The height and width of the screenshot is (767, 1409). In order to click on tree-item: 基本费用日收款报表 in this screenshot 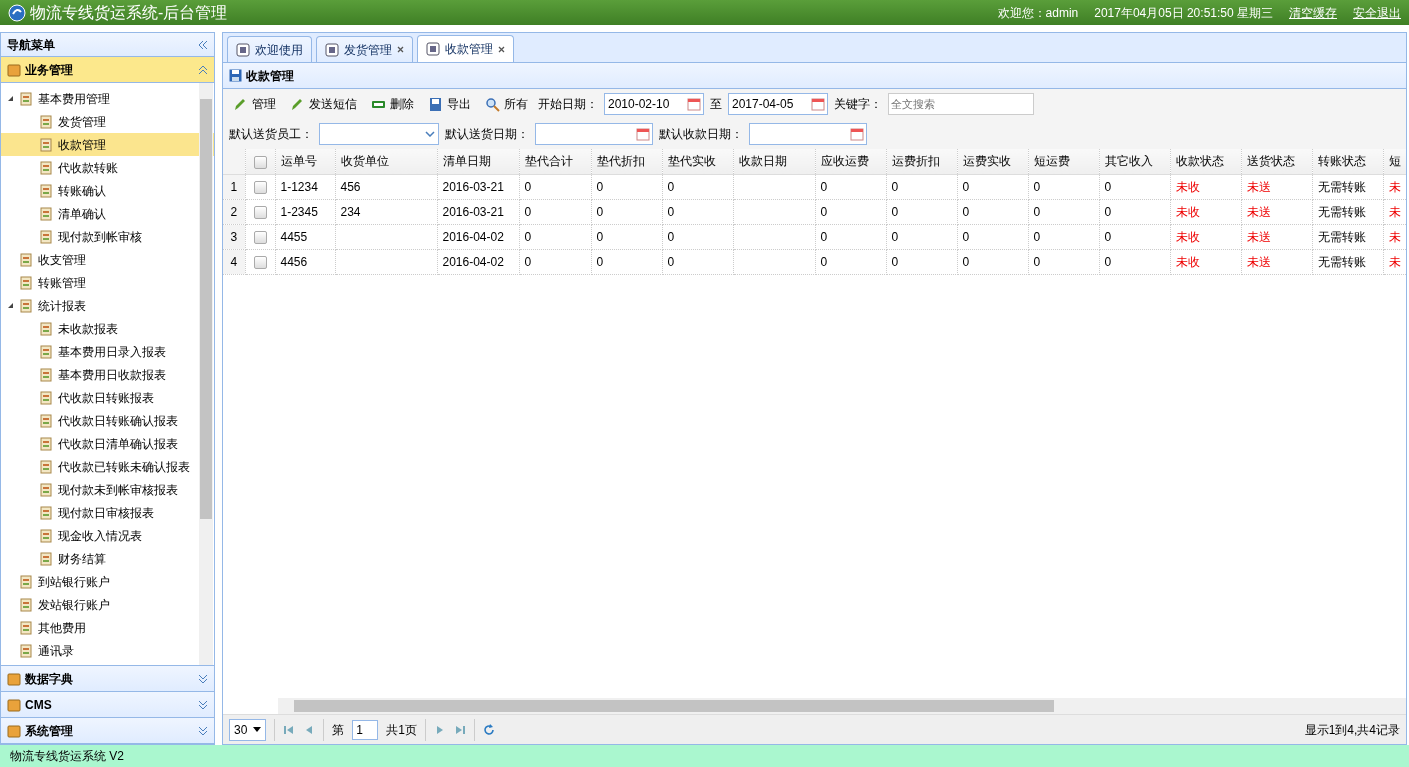, I will do `click(107, 374)`.